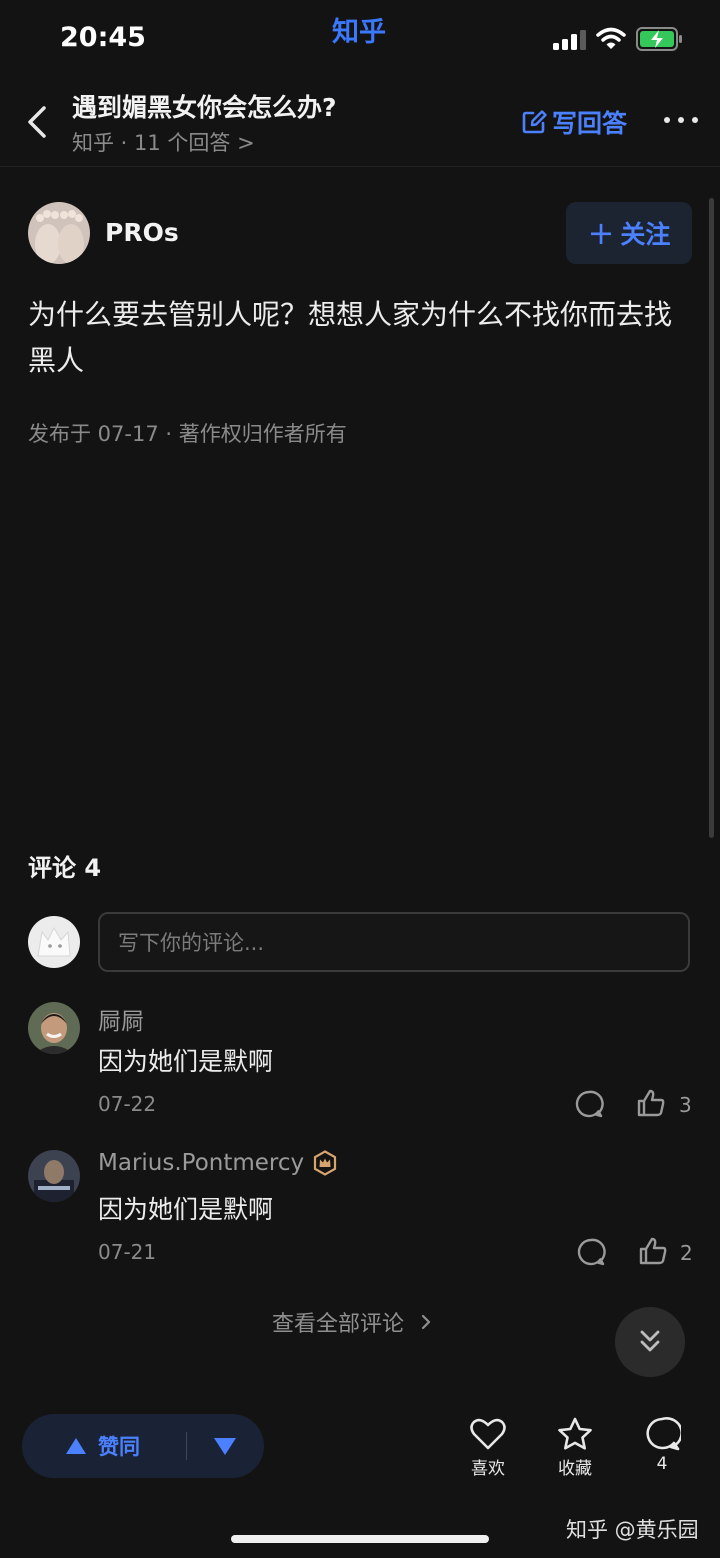 The height and width of the screenshot is (1558, 720). I want to click on watermark: 知乎 @黄乐园, so click(632, 1530).